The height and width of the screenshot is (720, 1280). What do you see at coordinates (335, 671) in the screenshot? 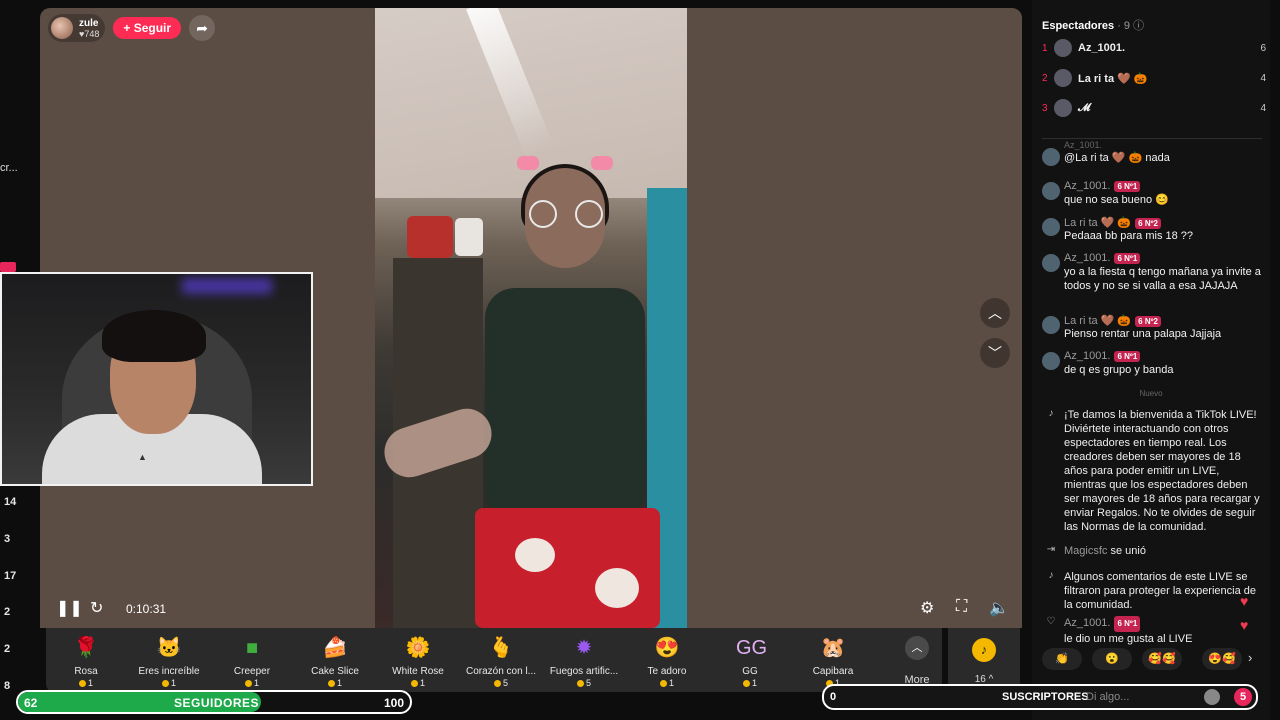
I see `gift-name: Cake Slice` at bounding box center [335, 671].